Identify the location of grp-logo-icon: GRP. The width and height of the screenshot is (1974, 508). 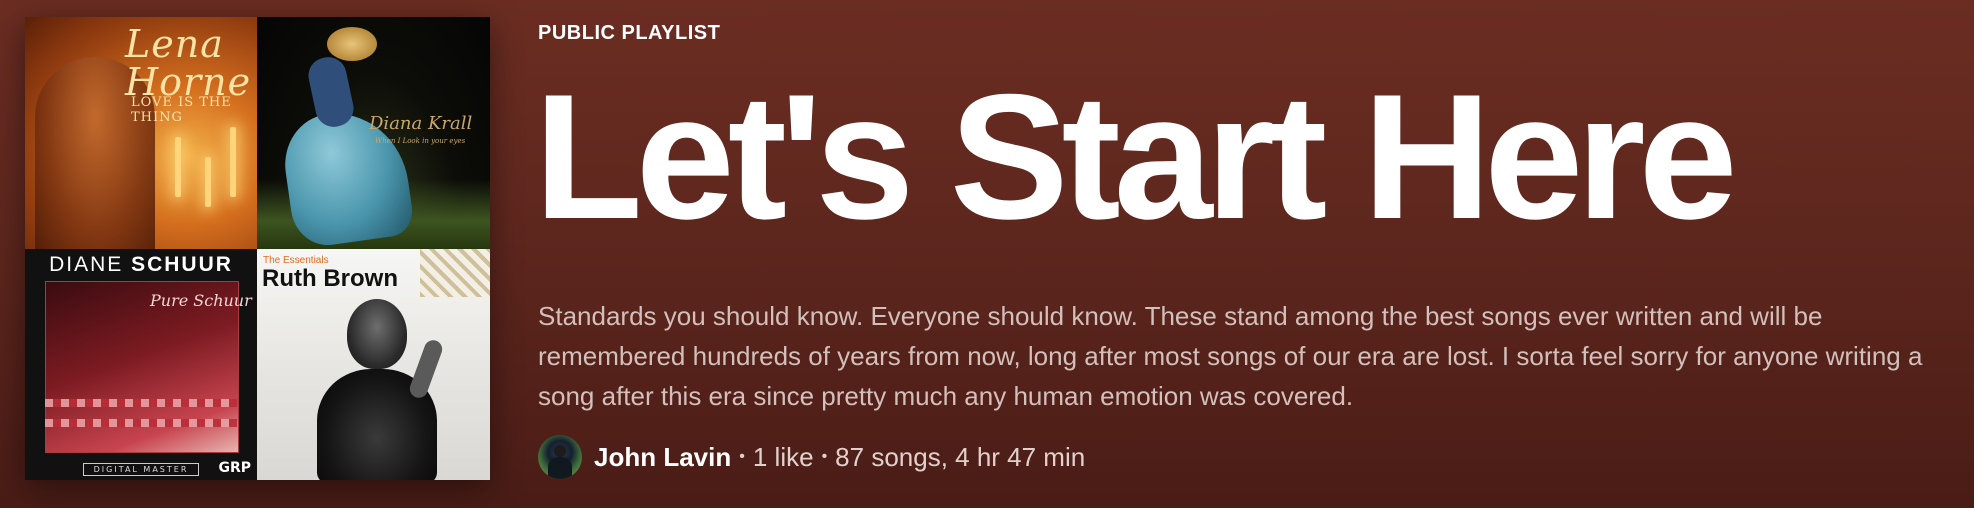
(234, 468).